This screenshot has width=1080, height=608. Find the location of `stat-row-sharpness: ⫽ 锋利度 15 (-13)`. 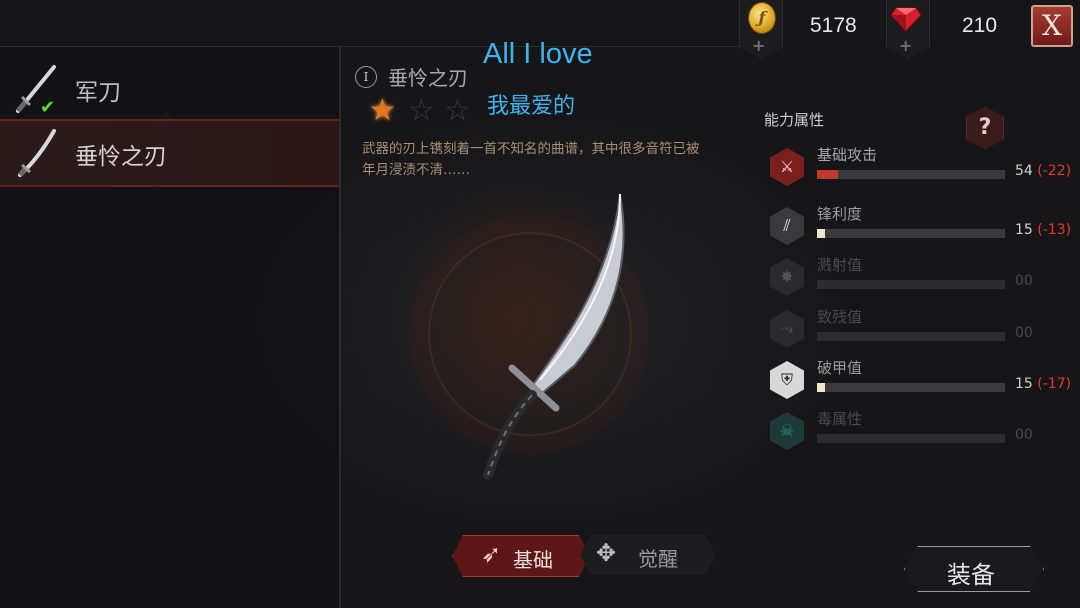

stat-row-sharpness: ⫽ 锋利度 15 (-13) is located at coordinates (925, 230).